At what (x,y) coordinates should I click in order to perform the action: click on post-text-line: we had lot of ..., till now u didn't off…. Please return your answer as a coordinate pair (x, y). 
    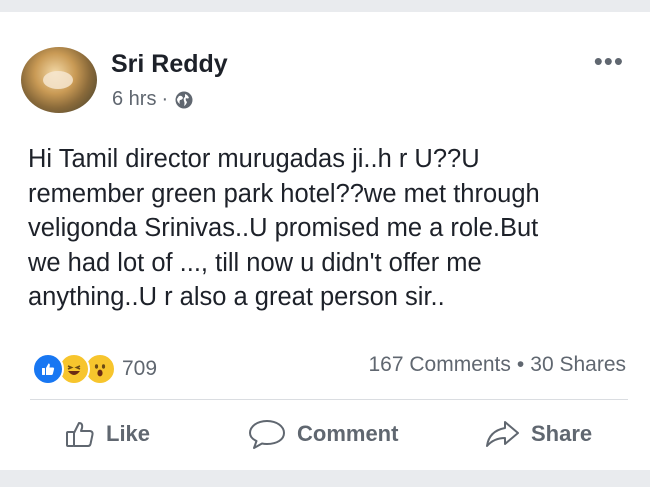
    Looking at the image, I should click on (255, 262).